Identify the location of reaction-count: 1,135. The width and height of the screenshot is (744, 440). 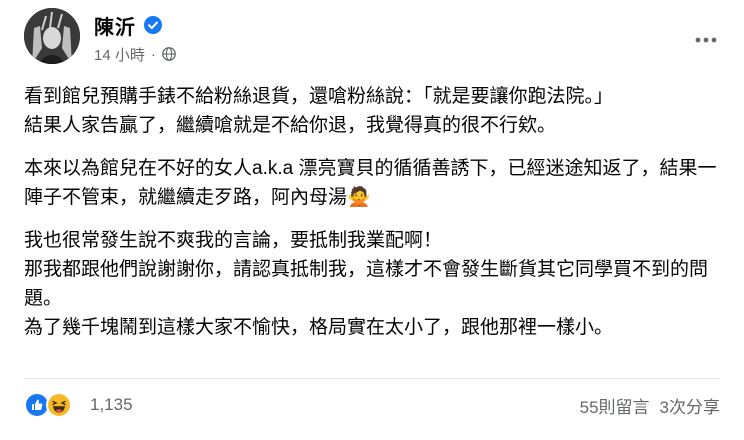
(111, 405).